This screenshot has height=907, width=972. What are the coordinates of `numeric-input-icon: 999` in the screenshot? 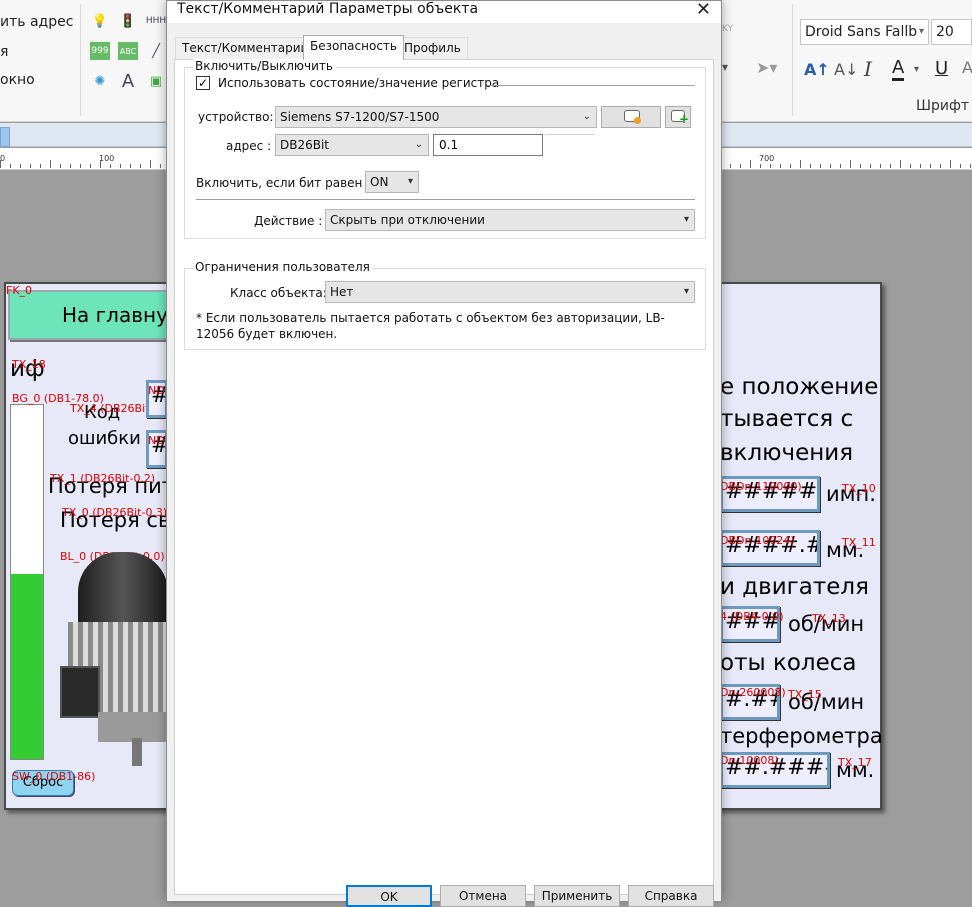 It's located at (100, 51).